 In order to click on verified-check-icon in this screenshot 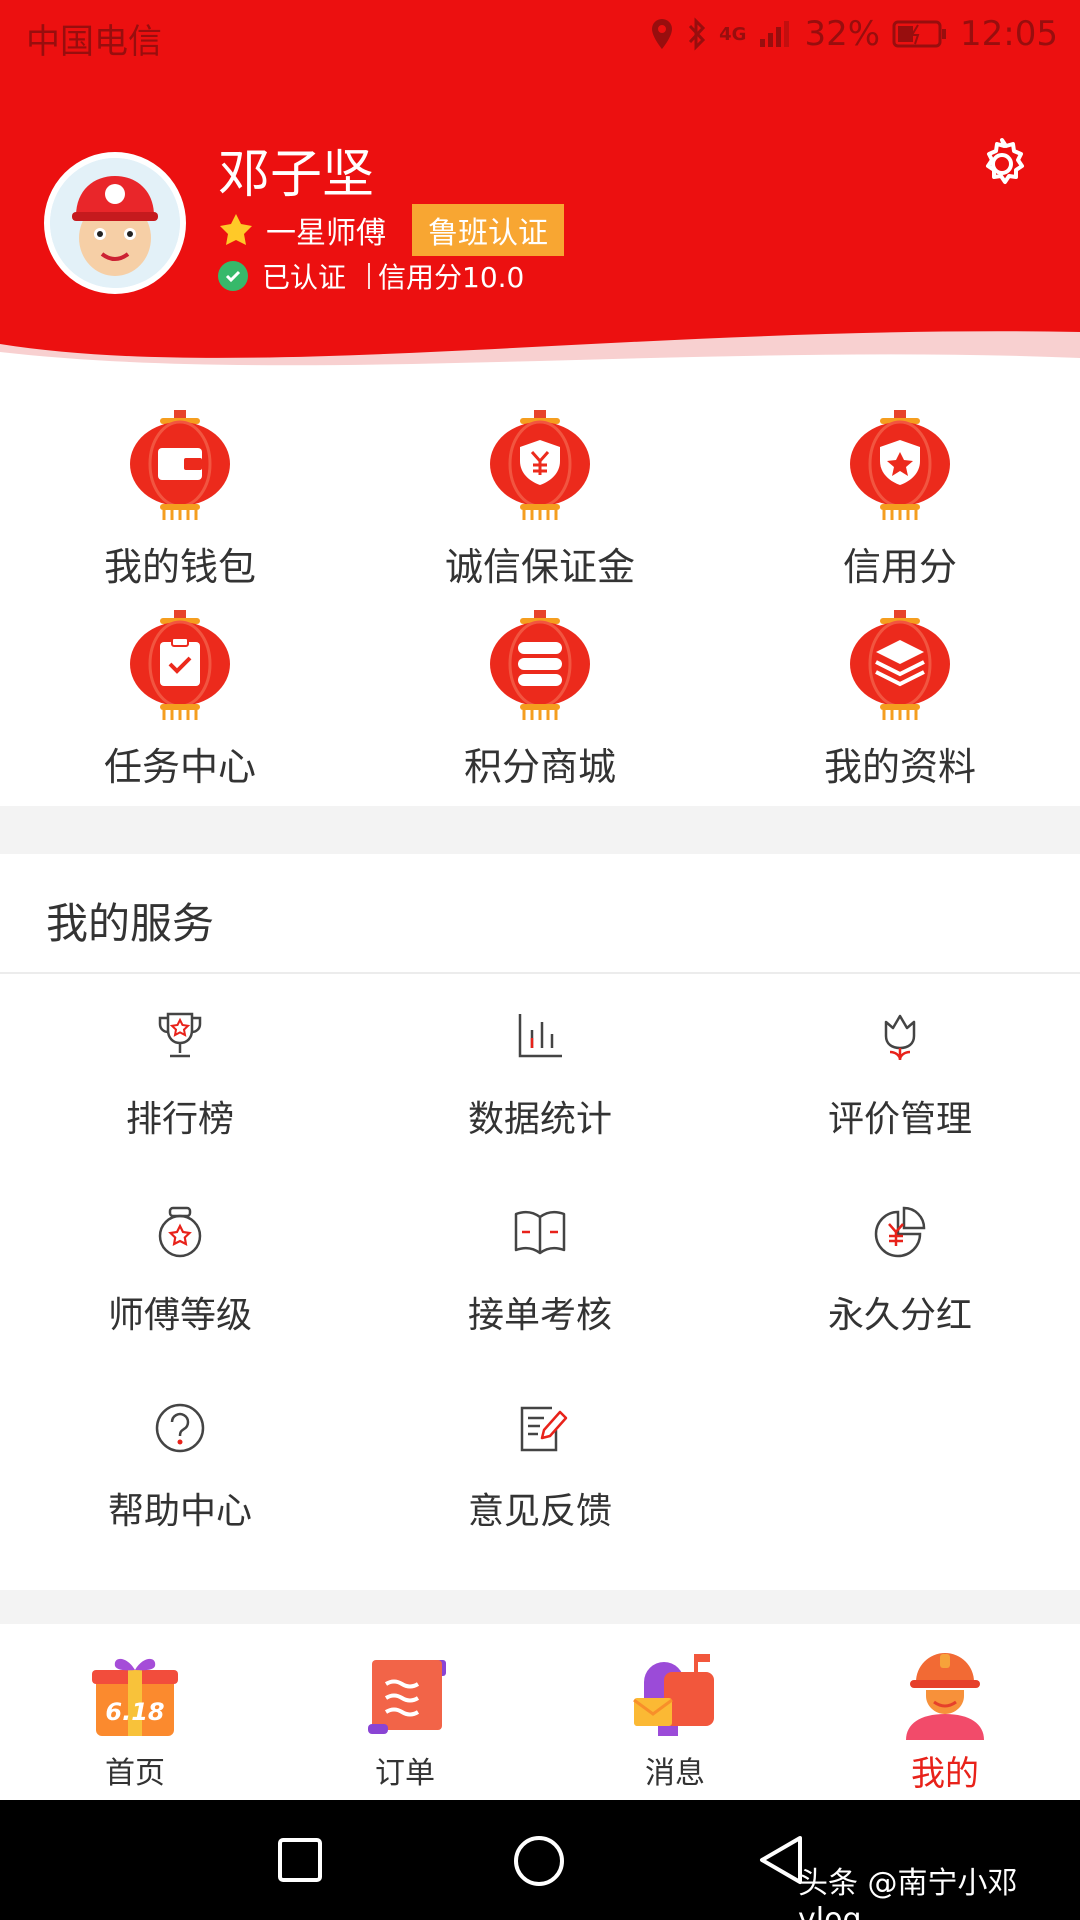, I will do `click(233, 276)`.